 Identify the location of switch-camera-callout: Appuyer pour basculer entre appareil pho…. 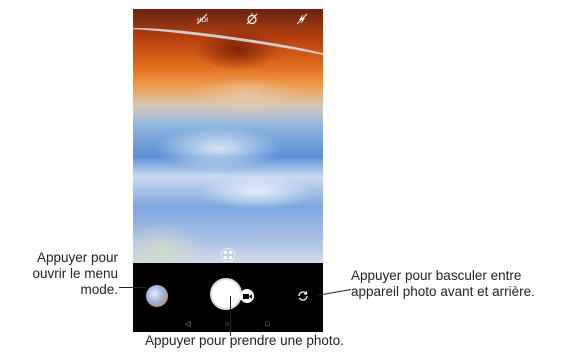
(468, 284).